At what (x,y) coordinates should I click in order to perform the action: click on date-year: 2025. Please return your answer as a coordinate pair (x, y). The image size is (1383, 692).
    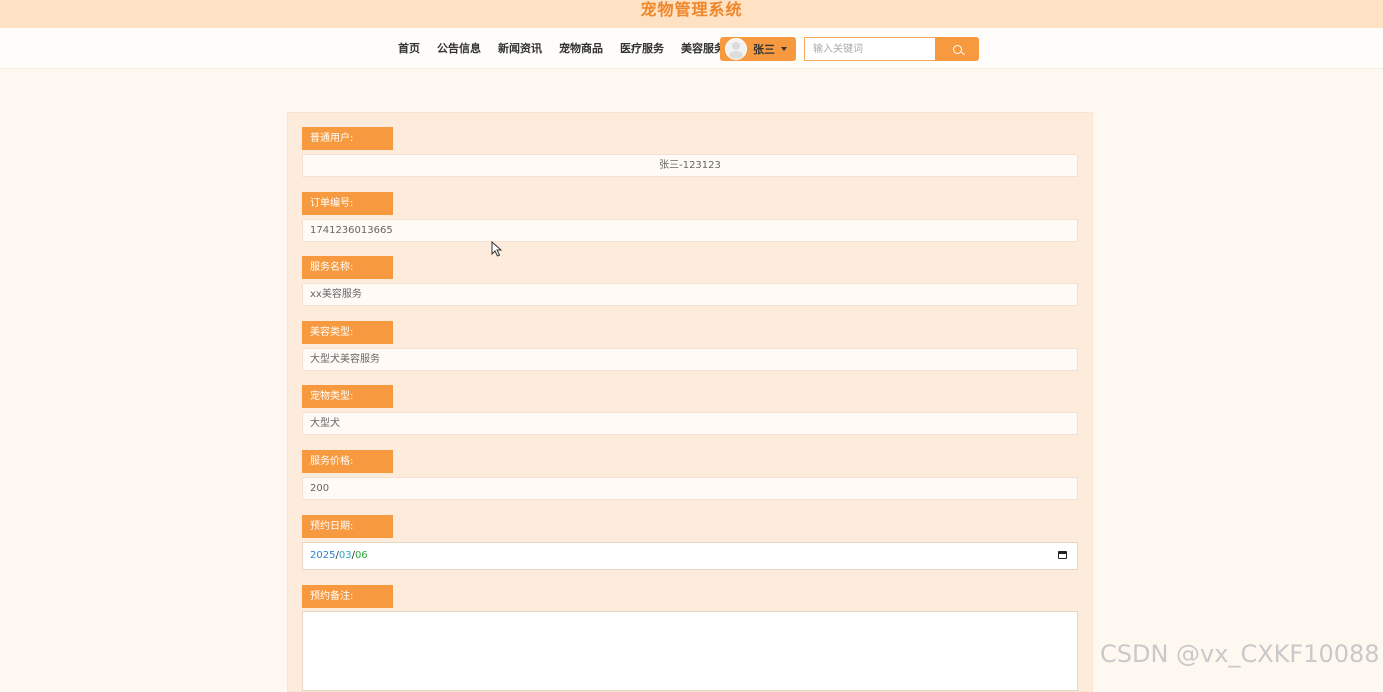
    Looking at the image, I should click on (323, 555).